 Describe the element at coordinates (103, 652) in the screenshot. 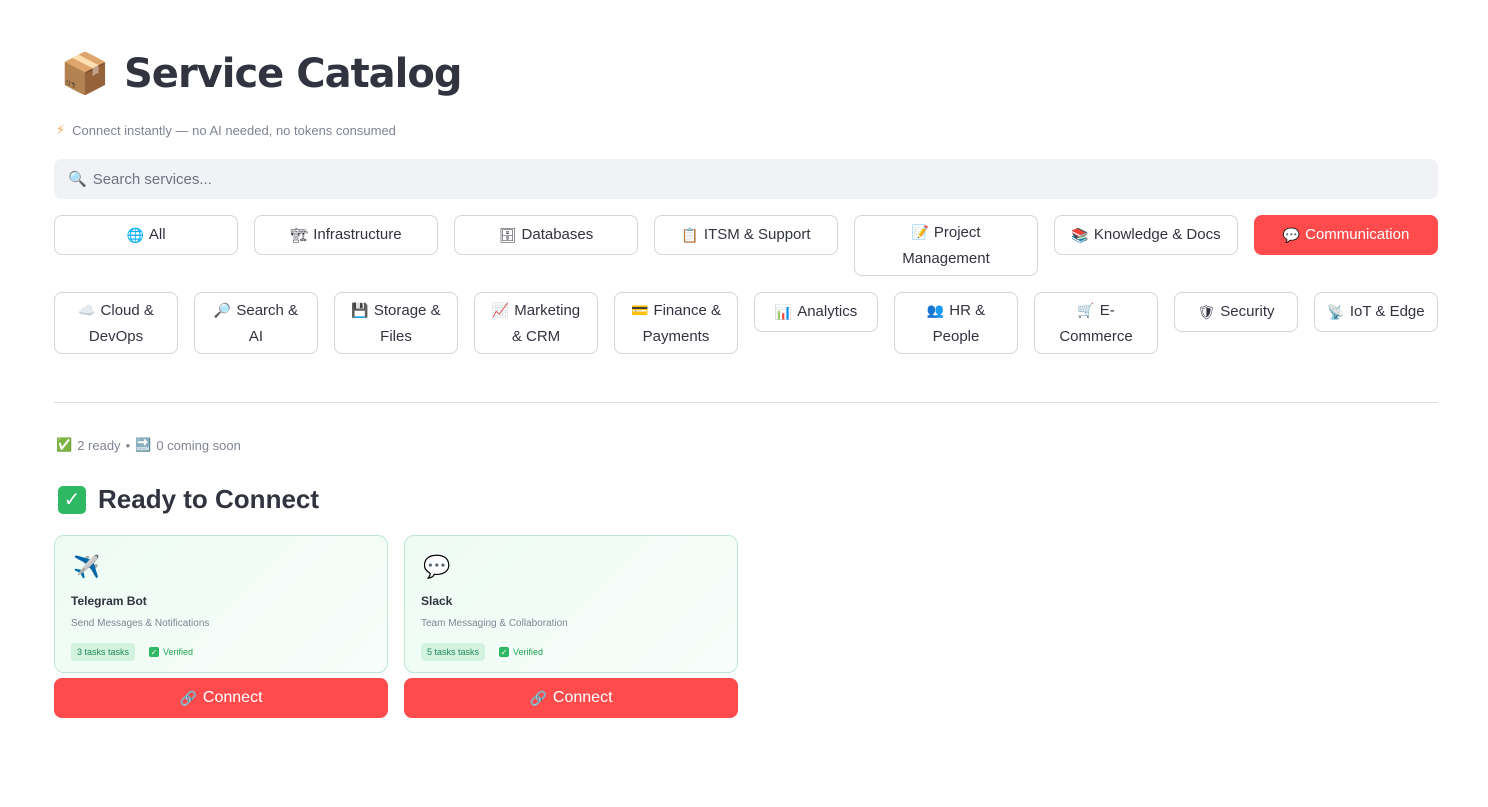

I see `tasks-badge: 3 tasks tasks` at that location.